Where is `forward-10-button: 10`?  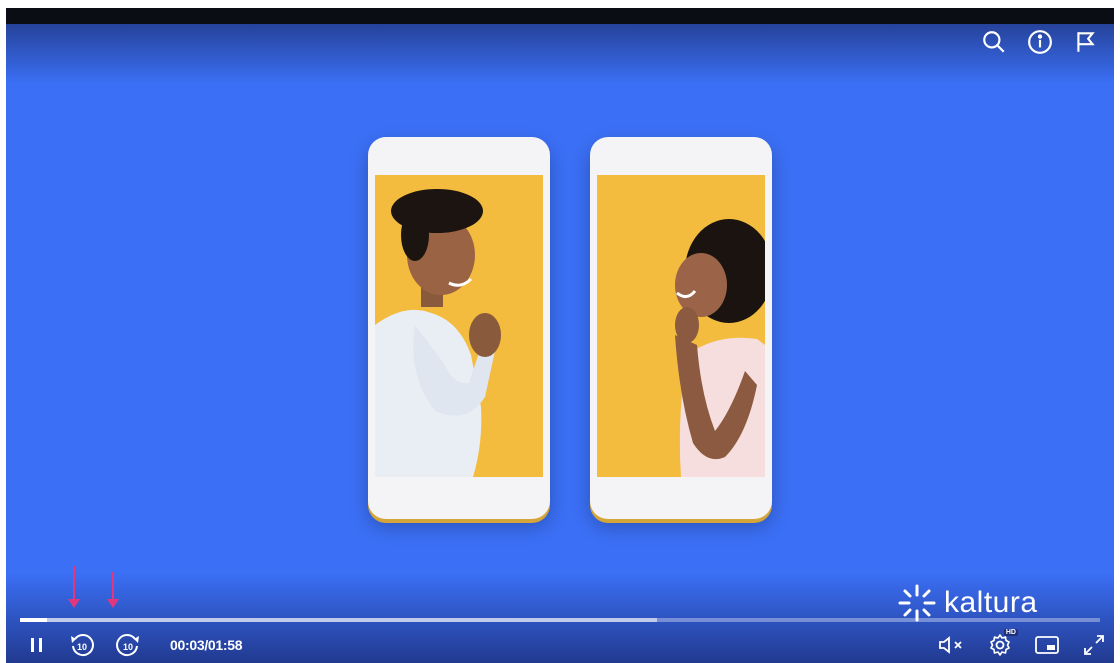
forward-10-button: 10 is located at coordinates (128, 645).